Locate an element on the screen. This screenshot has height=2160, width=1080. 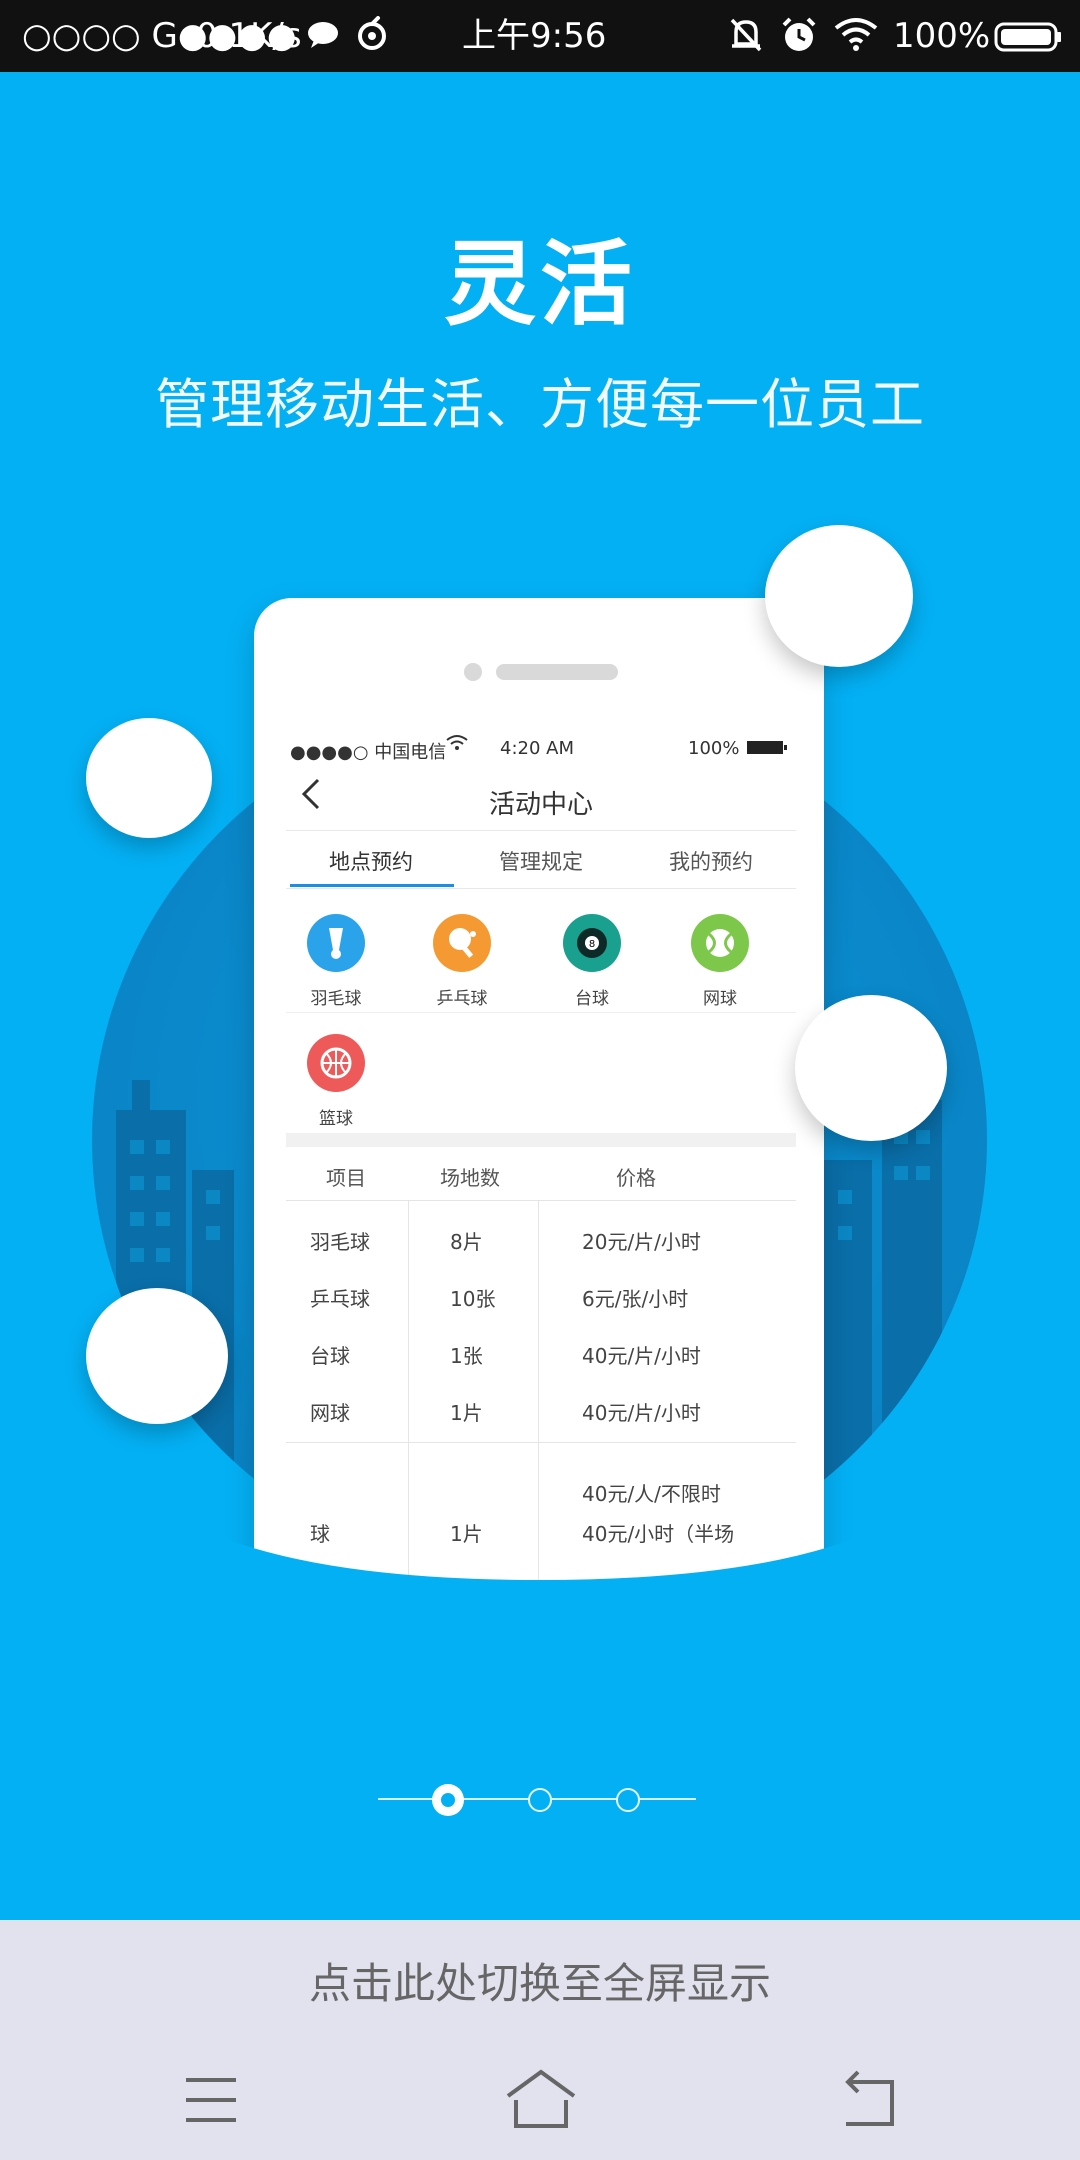
shuttlecock-icon is located at coordinates (336, 943).